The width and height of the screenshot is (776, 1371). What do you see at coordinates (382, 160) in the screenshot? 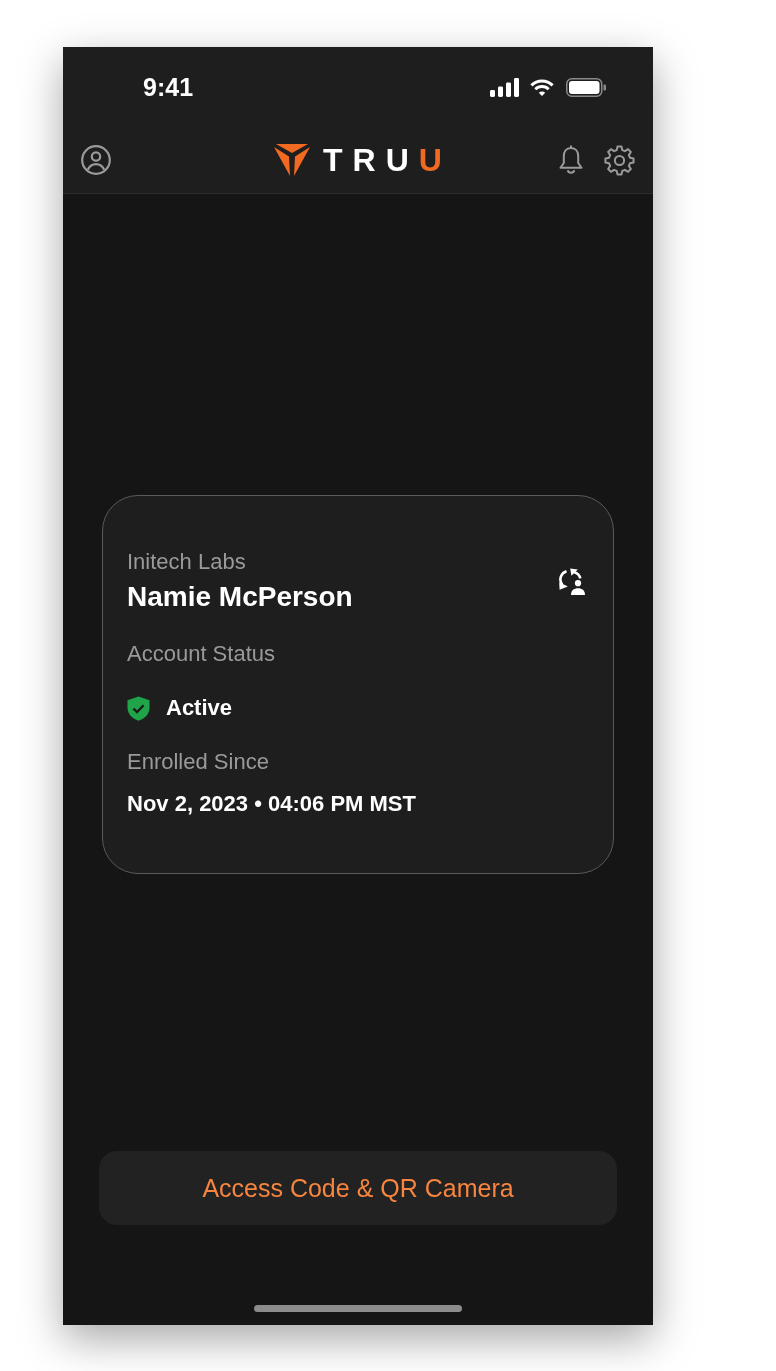
I see `logo-wordmark: TRU U` at bounding box center [382, 160].